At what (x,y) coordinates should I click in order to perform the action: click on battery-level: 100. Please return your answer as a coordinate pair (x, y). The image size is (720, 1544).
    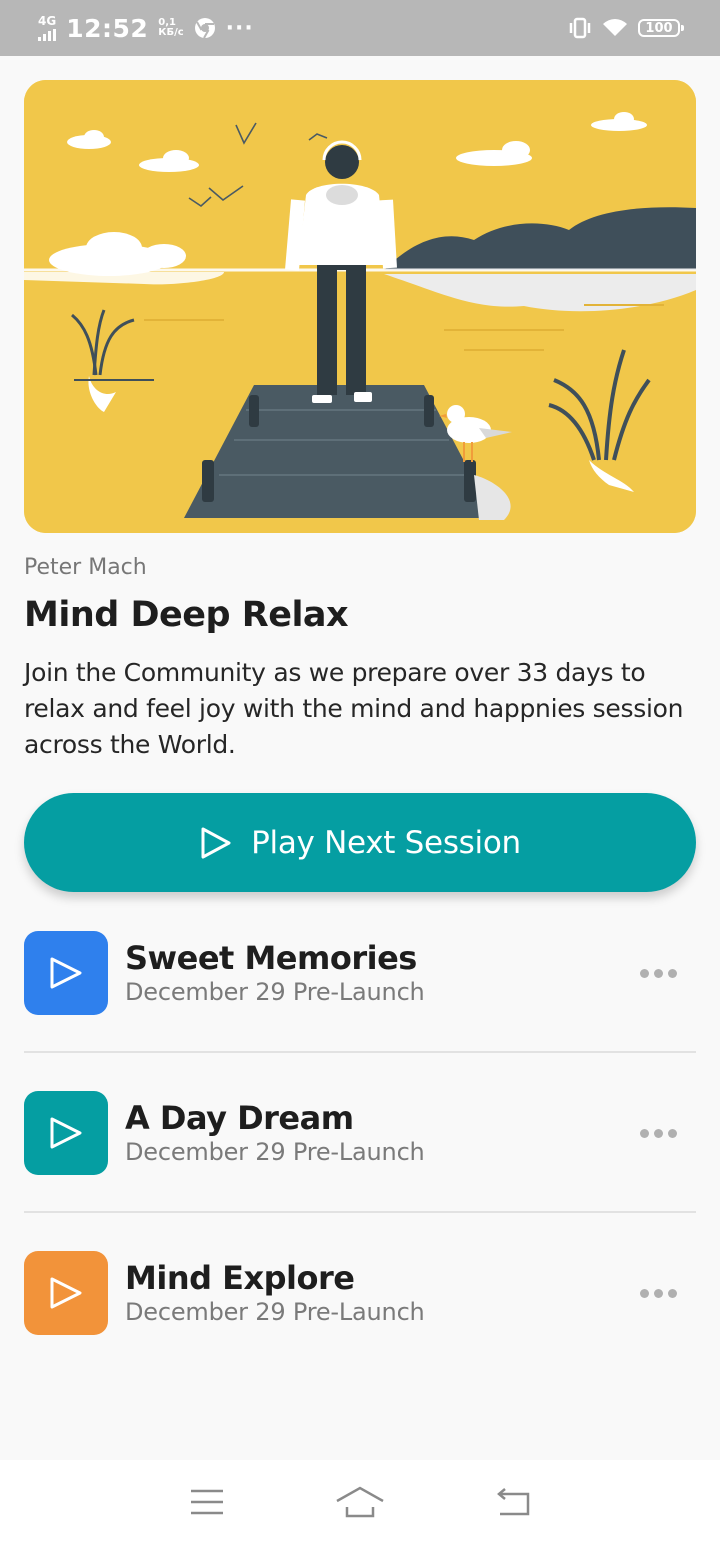
    Looking at the image, I should click on (659, 28).